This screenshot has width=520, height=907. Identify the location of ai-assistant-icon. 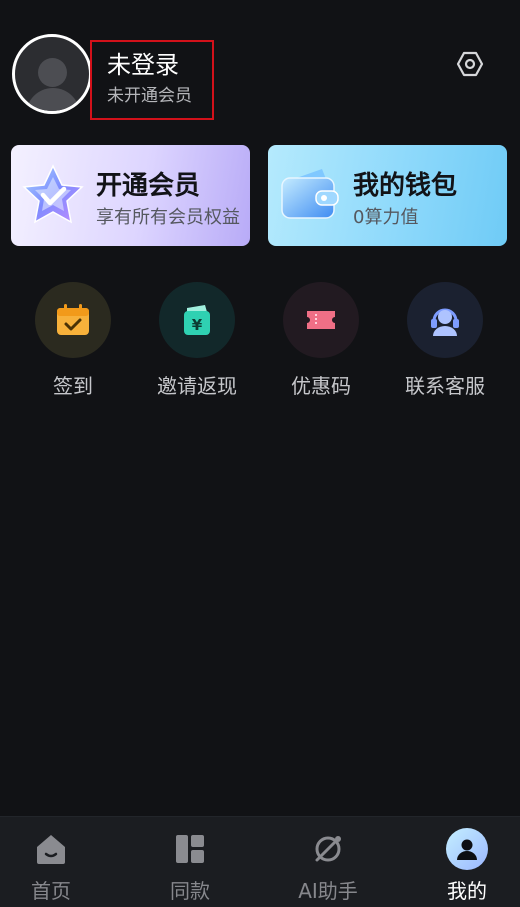
(328, 849).